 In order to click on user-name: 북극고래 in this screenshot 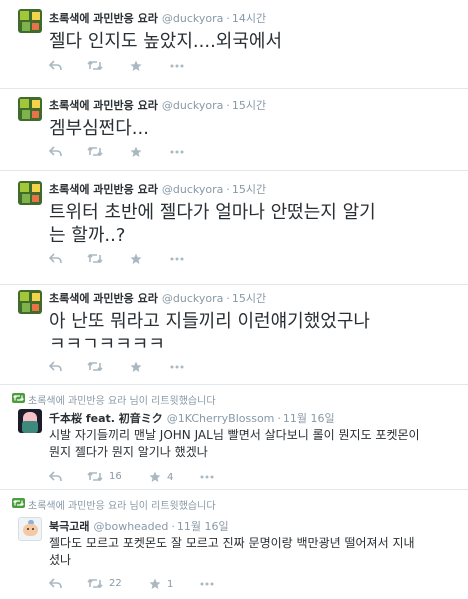, I will do `click(69, 526)`.